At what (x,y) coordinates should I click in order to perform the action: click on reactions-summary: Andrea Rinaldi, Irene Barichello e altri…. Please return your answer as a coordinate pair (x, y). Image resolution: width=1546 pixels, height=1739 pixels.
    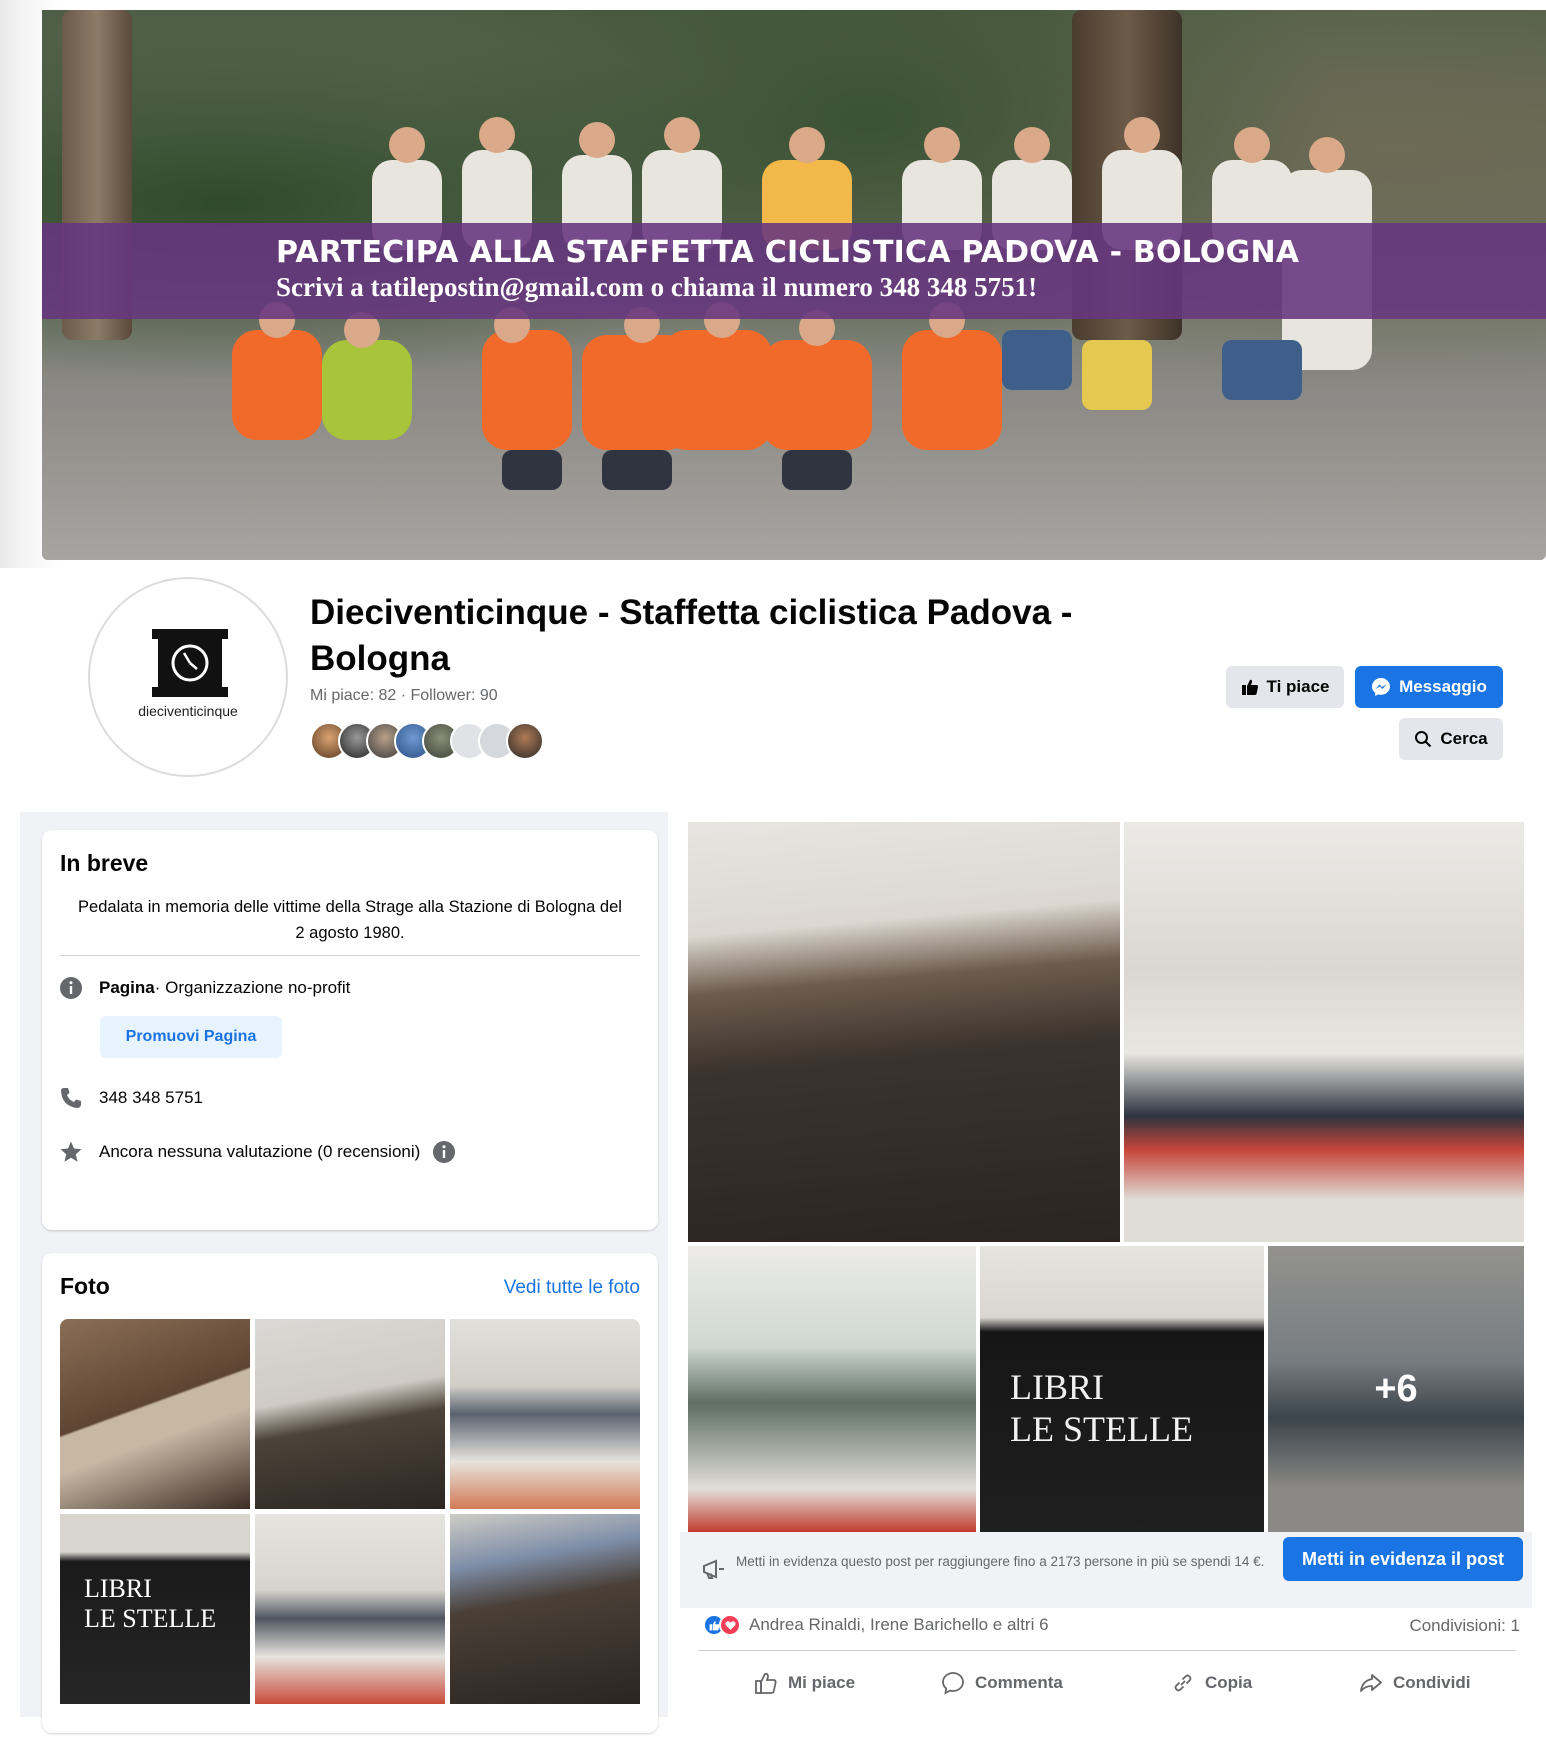
    Looking at the image, I should click on (876, 1625).